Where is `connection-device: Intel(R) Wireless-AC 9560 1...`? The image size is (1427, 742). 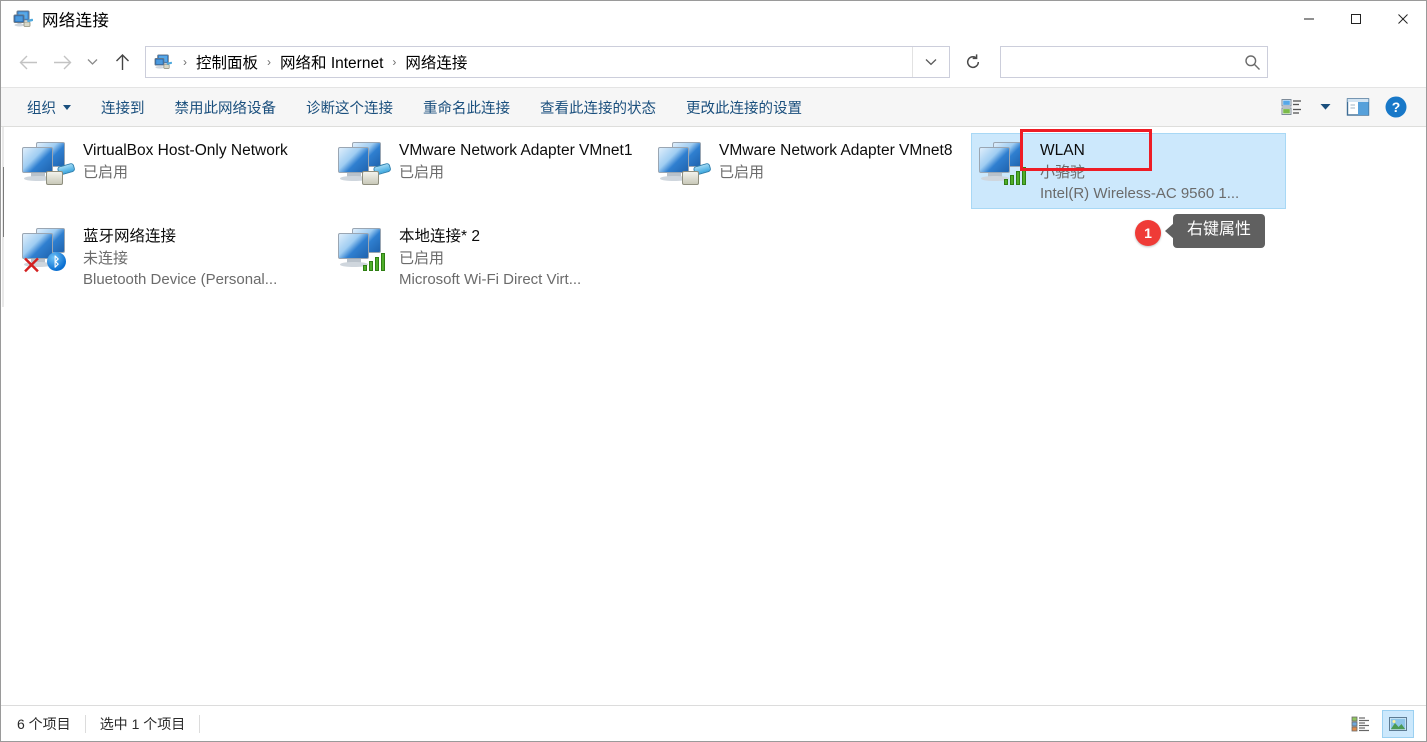
connection-device: Intel(R) Wireless-AC 9560 1... is located at coordinates (1140, 193).